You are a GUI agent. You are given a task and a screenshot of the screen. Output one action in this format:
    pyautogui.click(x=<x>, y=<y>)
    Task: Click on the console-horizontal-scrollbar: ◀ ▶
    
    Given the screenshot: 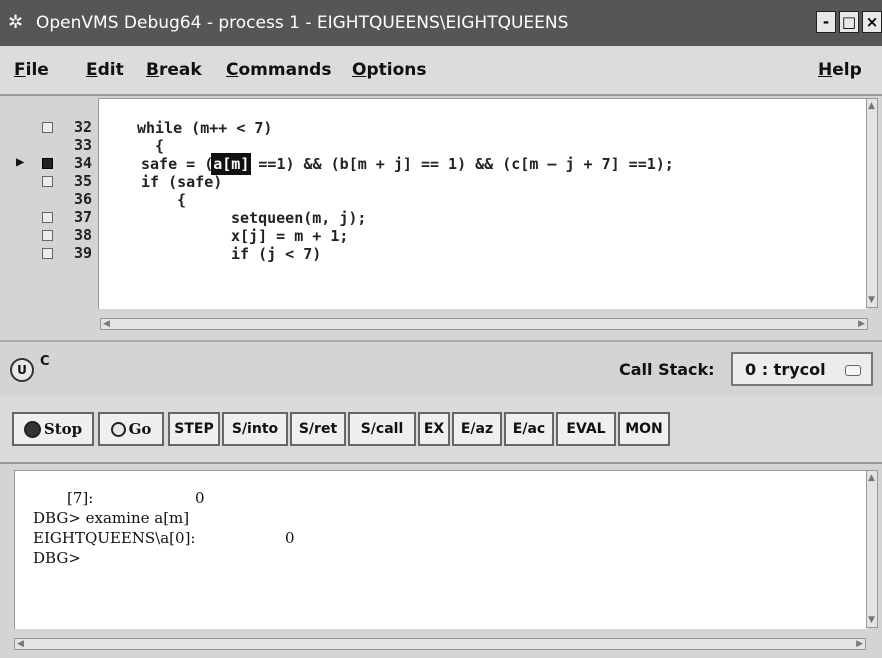 What is the action you would take?
    pyautogui.click(x=440, y=644)
    